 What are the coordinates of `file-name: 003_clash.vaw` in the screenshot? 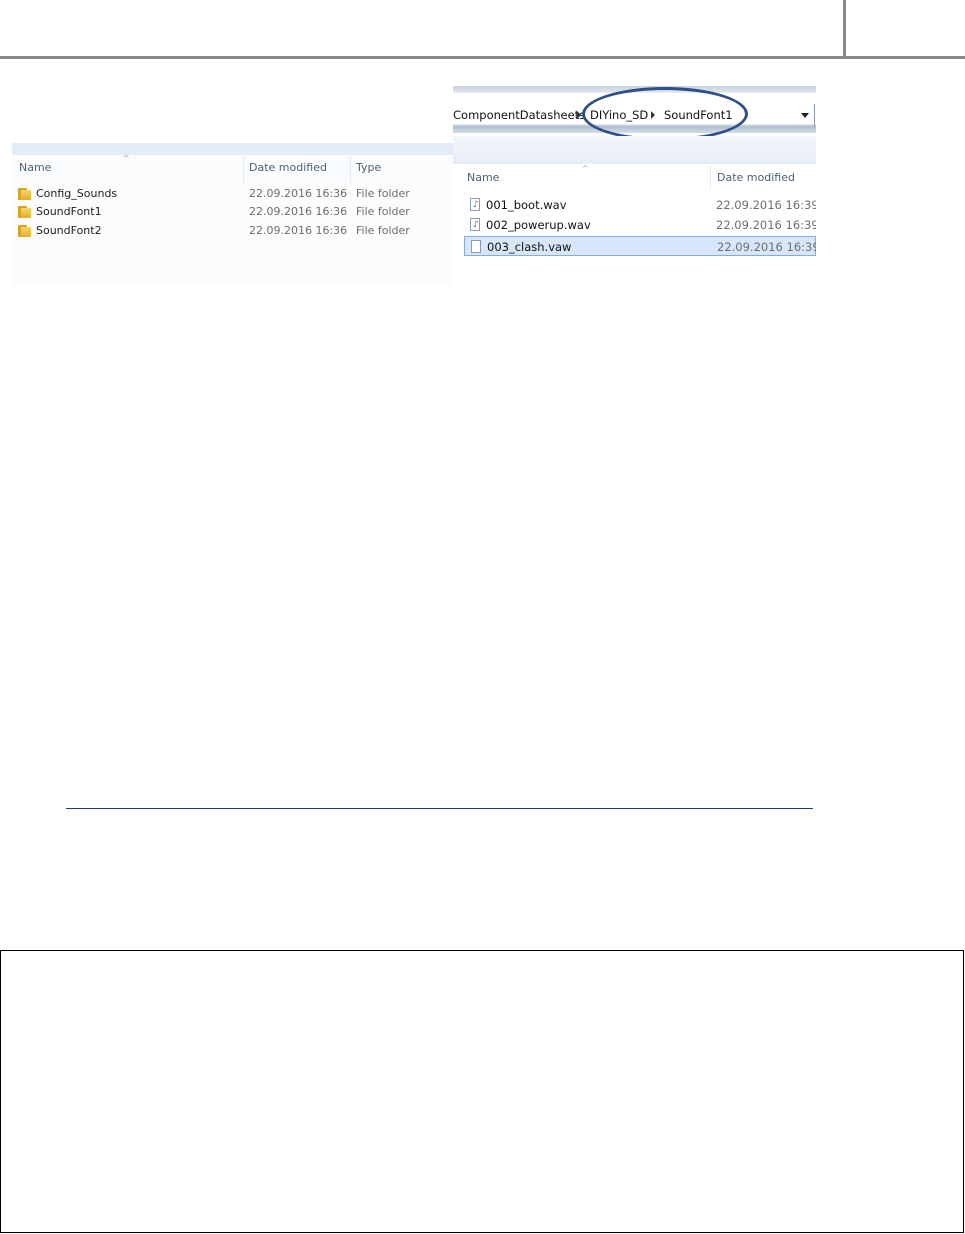 It's located at (529, 247).